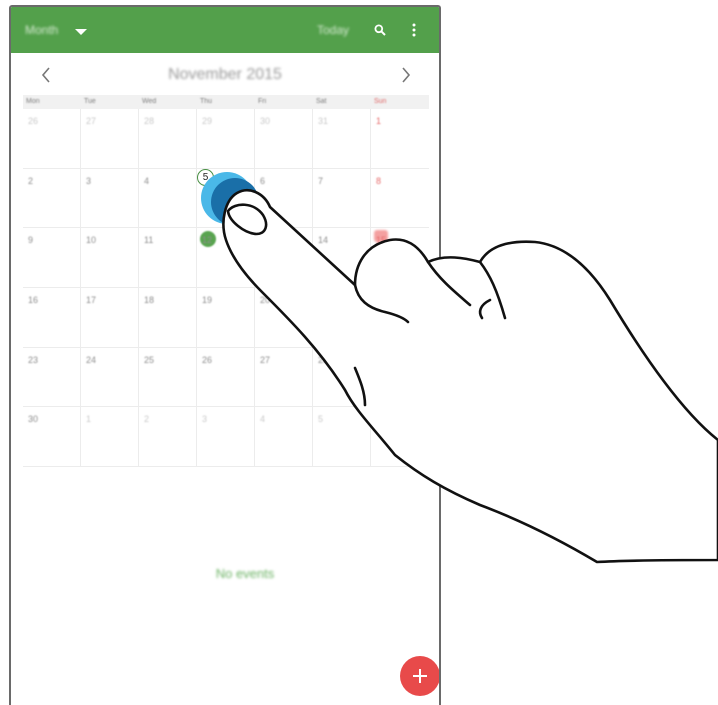 The height and width of the screenshot is (705, 718). What do you see at coordinates (381, 300) in the screenshot?
I see `day-number: 22` at bounding box center [381, 300].